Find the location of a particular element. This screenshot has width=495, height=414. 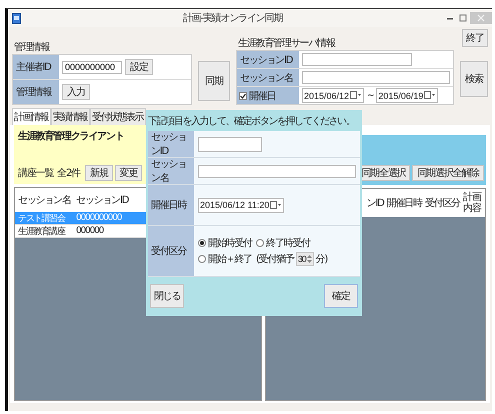

column-header: 受付区分 is located at coordinates (442, 203).